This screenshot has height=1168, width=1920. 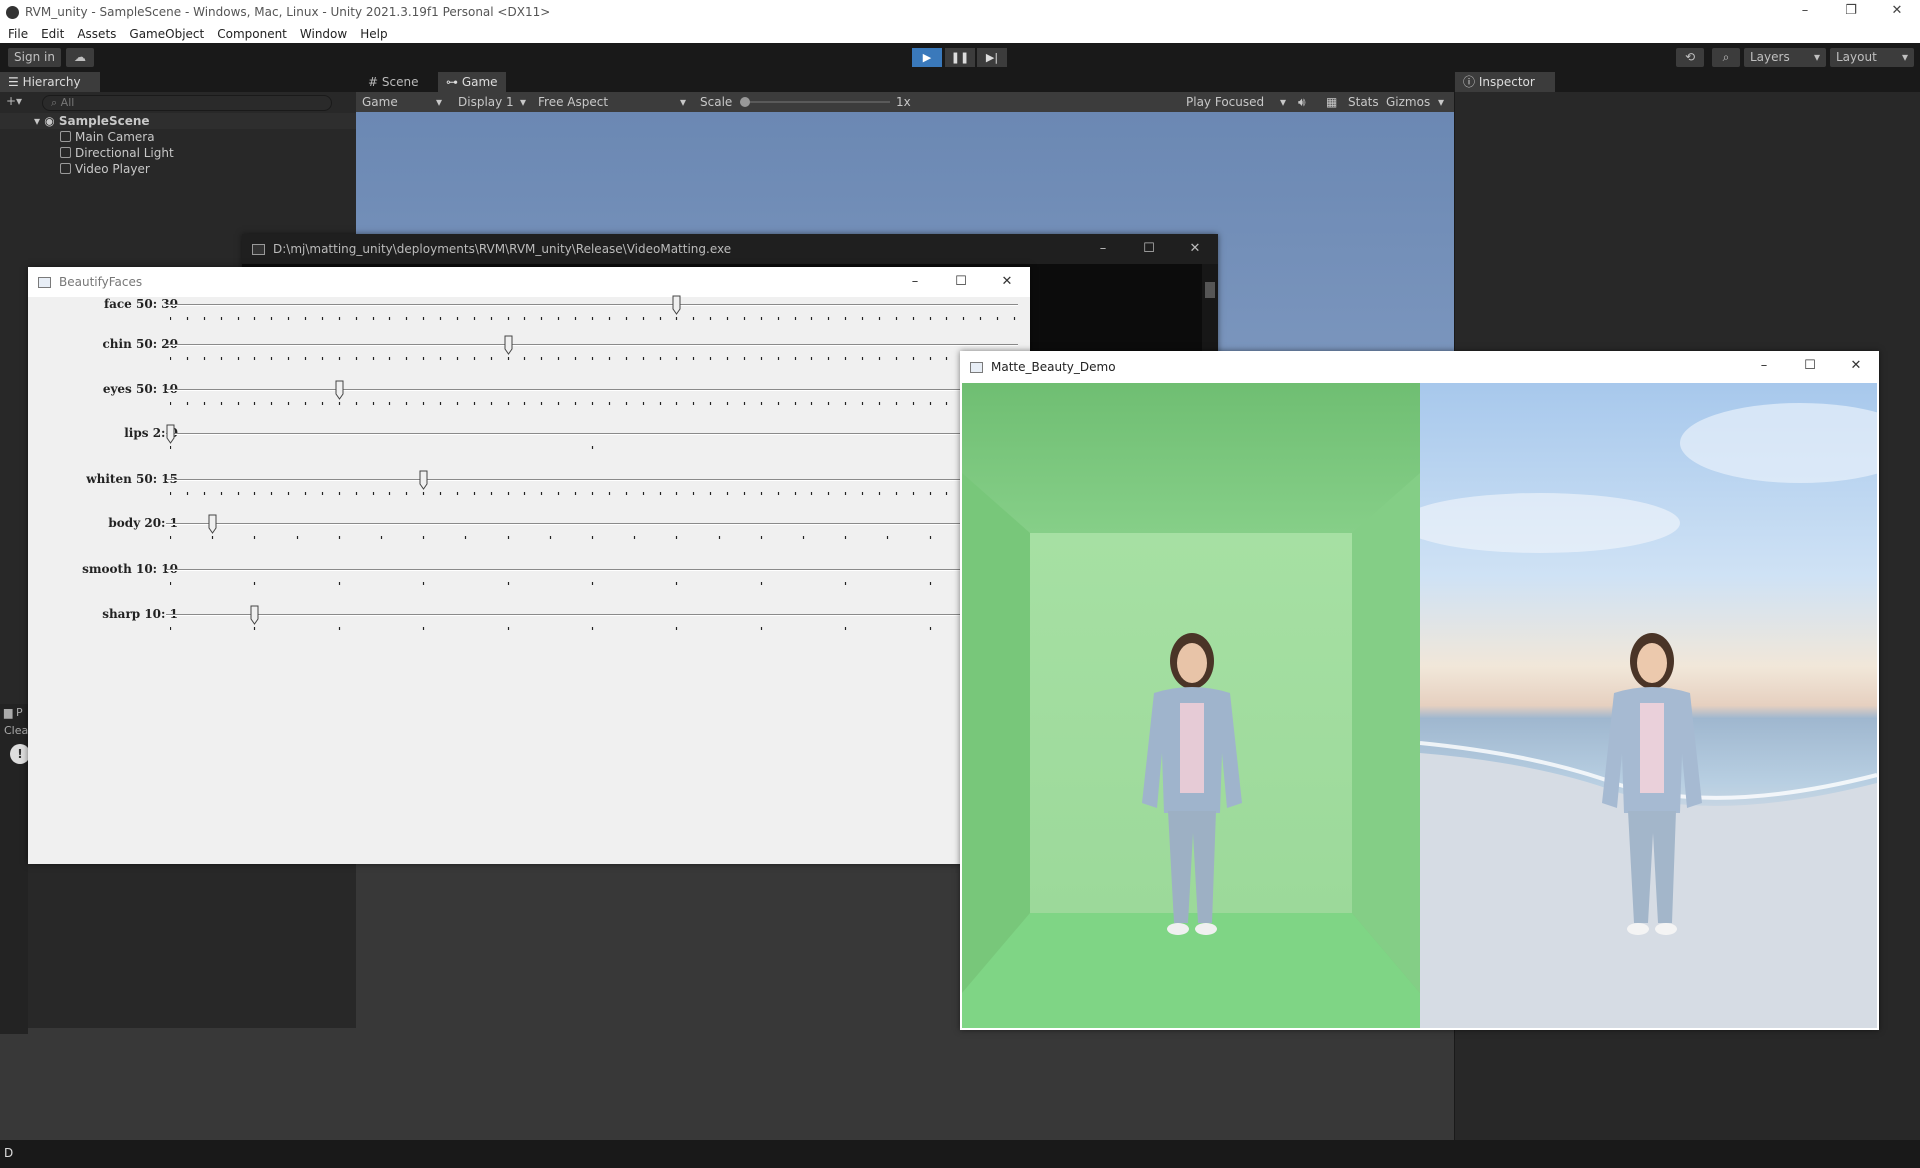 What do you see at coordinates (1419, 367) in the screenshot?
I see `demo-window-titlebar: Matte_Beauty_Demo – ☐ ✕` at bounding box center [1419, 367].